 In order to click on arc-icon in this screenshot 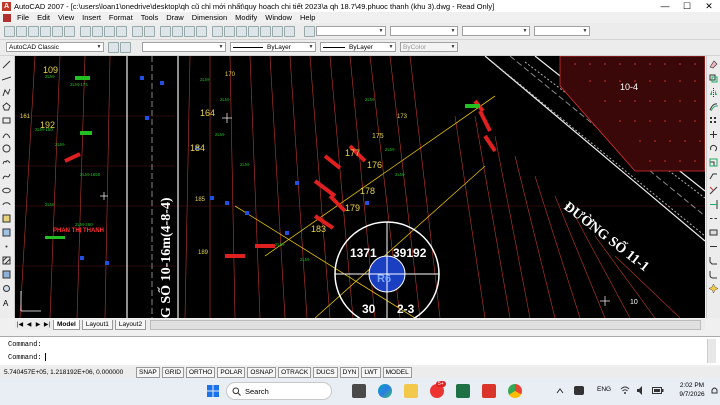, I will do `click(6, 134)`.